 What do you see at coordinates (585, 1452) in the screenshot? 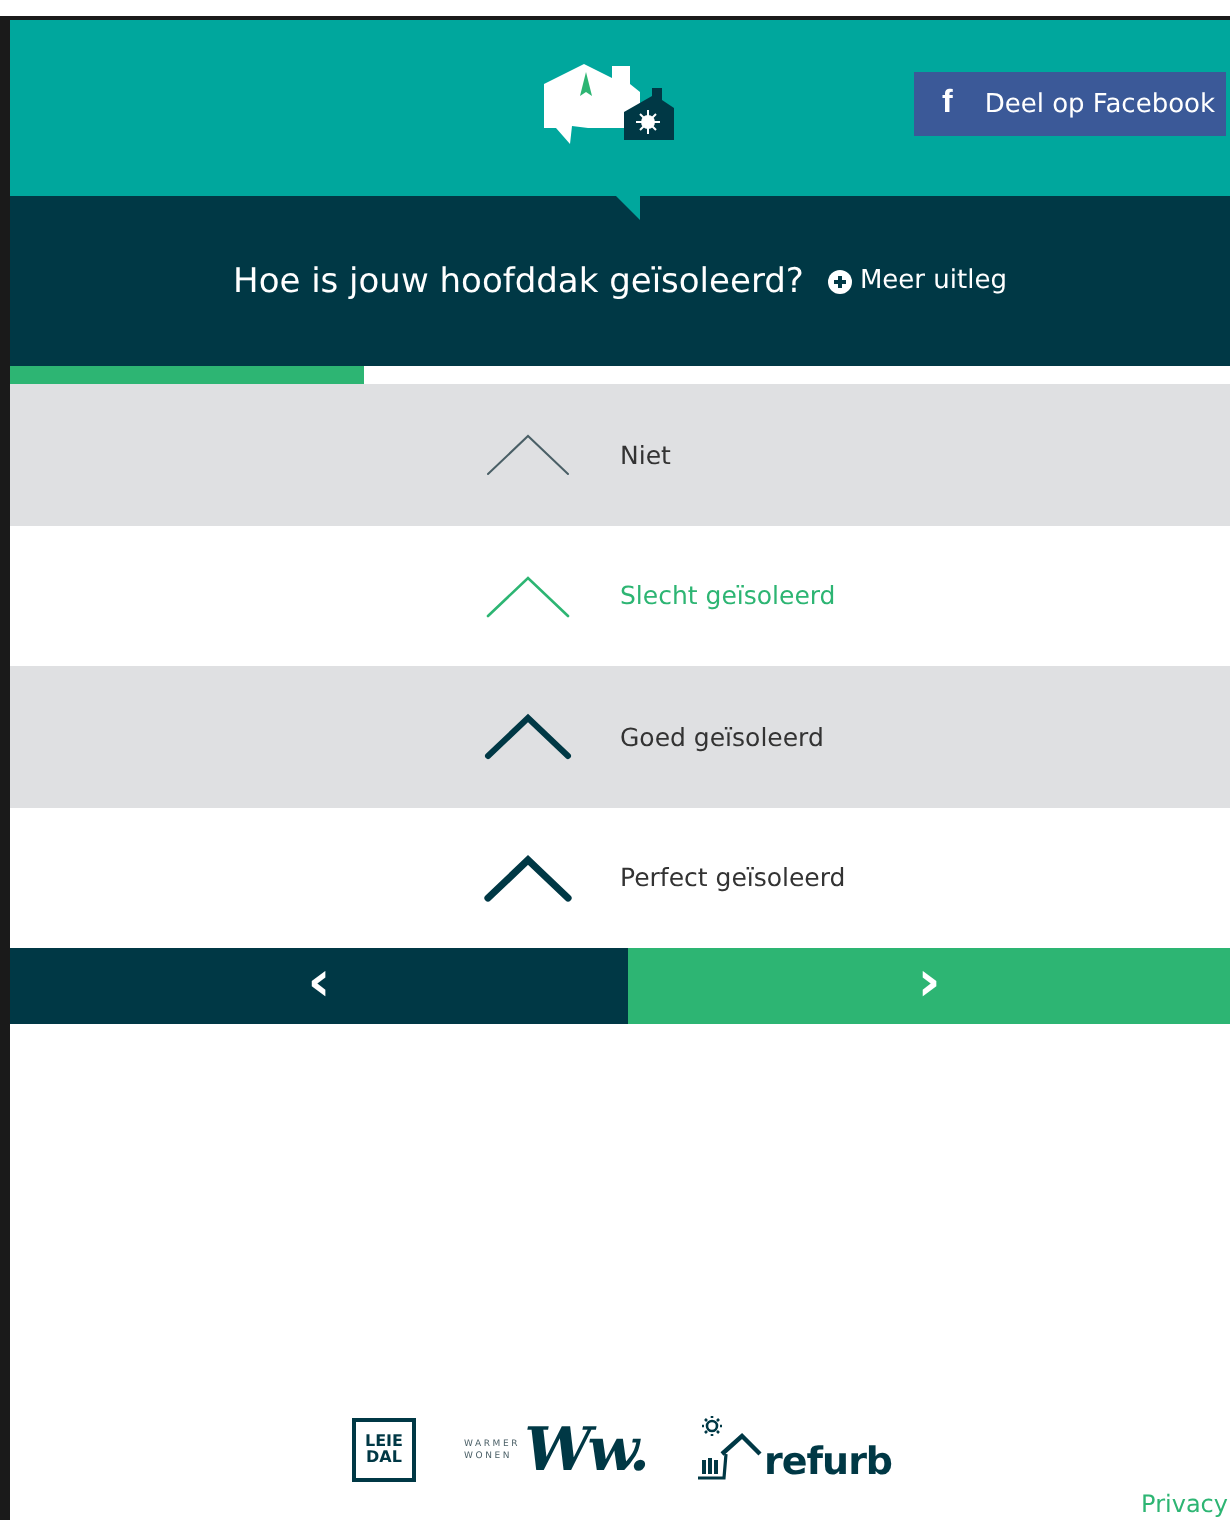
I see `warmer-wonen-logo: Ww.` at bounding box center [585, 1452].